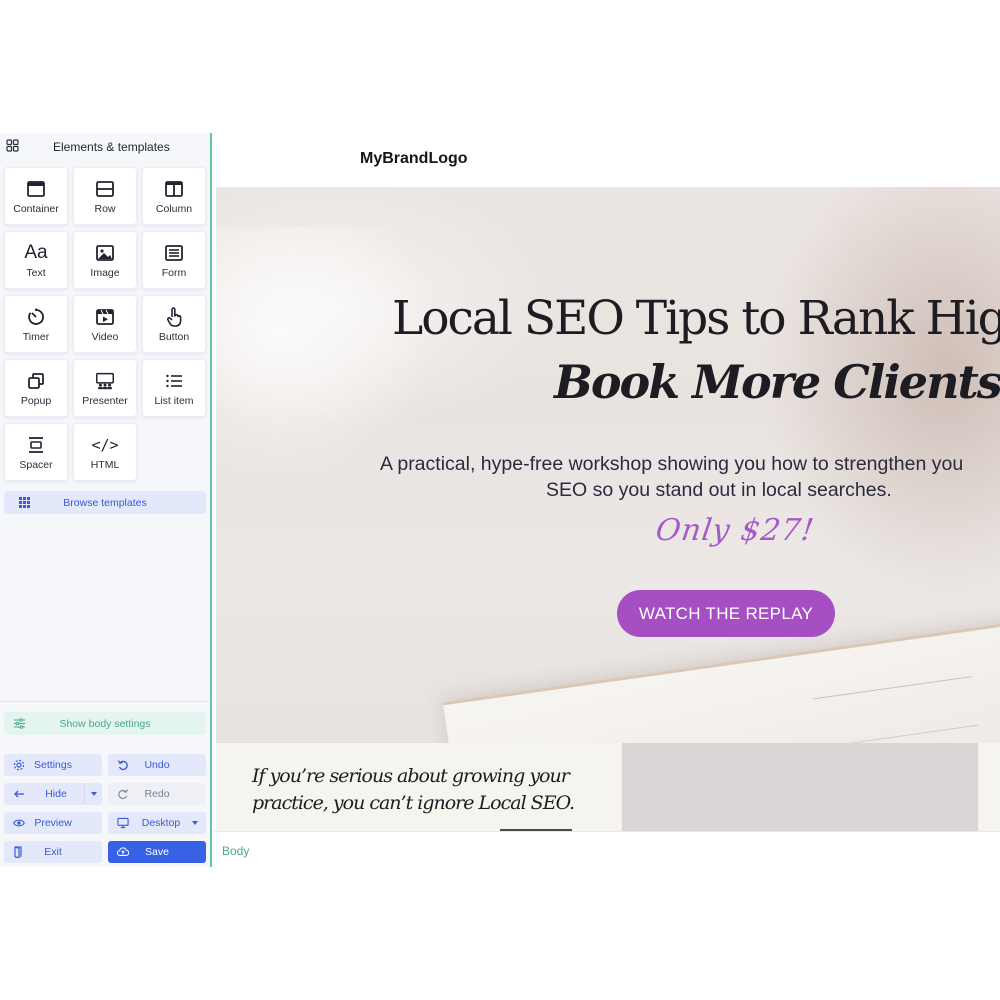  I want to click on image-icon, so click(105, 253).